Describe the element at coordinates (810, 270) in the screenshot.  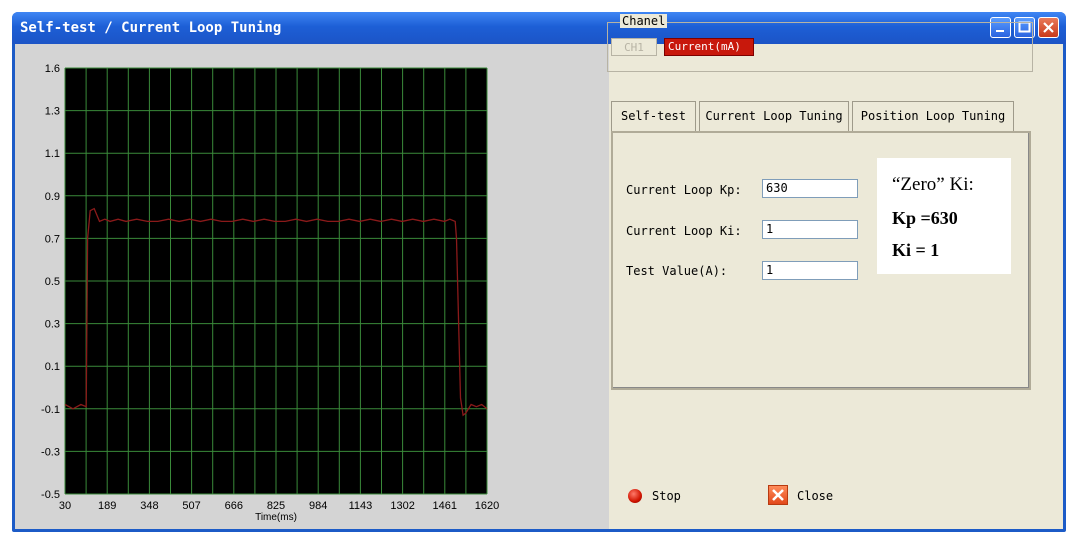
I see `test-value-input: 1` at that location.